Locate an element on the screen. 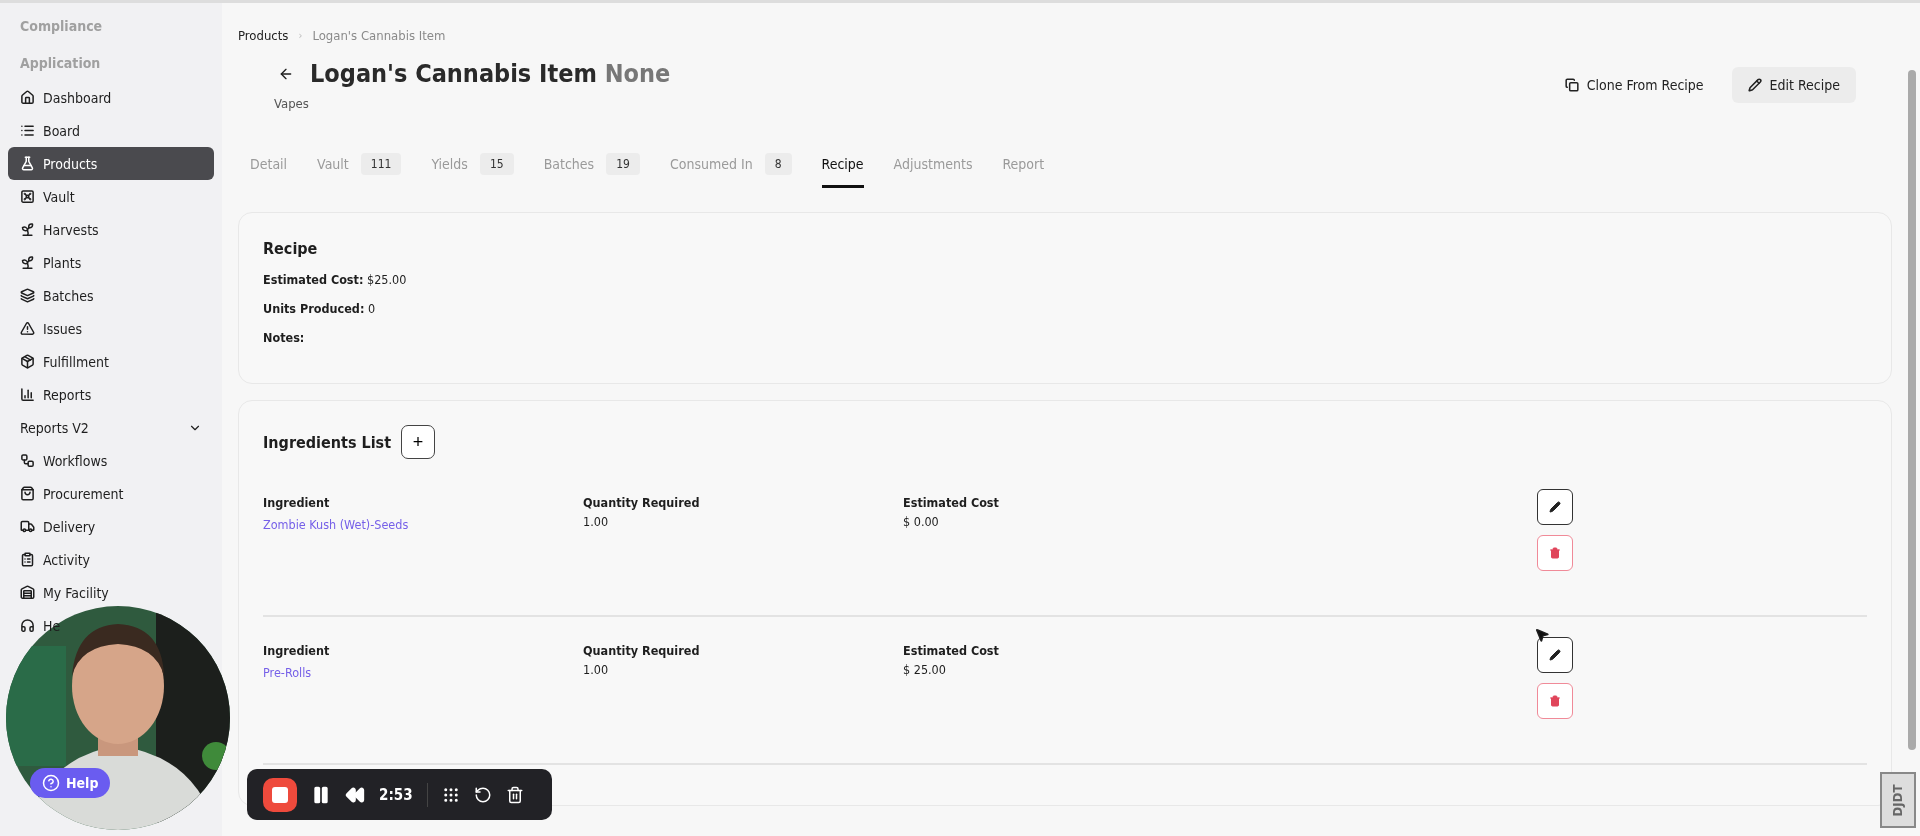 Image resolution: width=1920 pixels, height=836 pixels. card-title: Recipe is located at coordinates (291, 248).